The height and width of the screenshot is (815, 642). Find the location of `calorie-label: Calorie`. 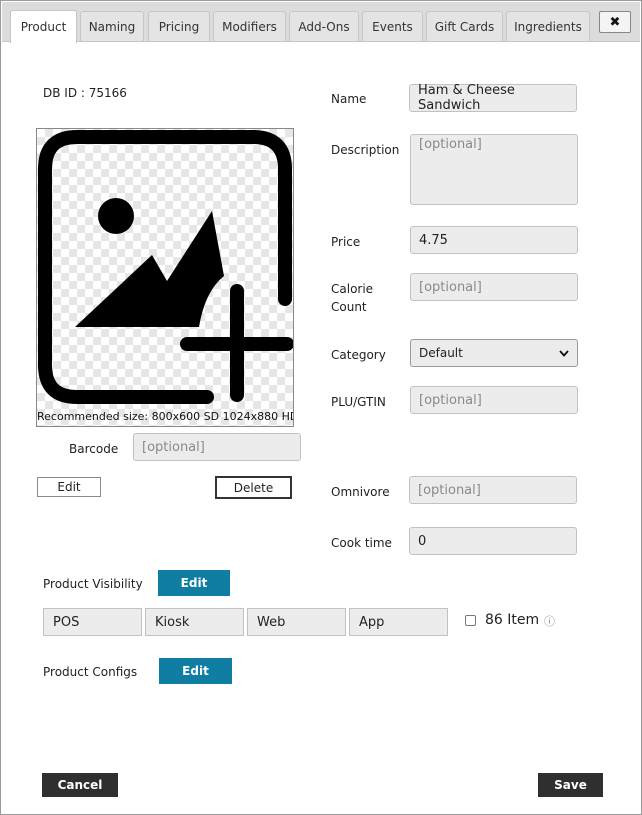

calorie-label: Calorie is located at coordinates (352, 289).